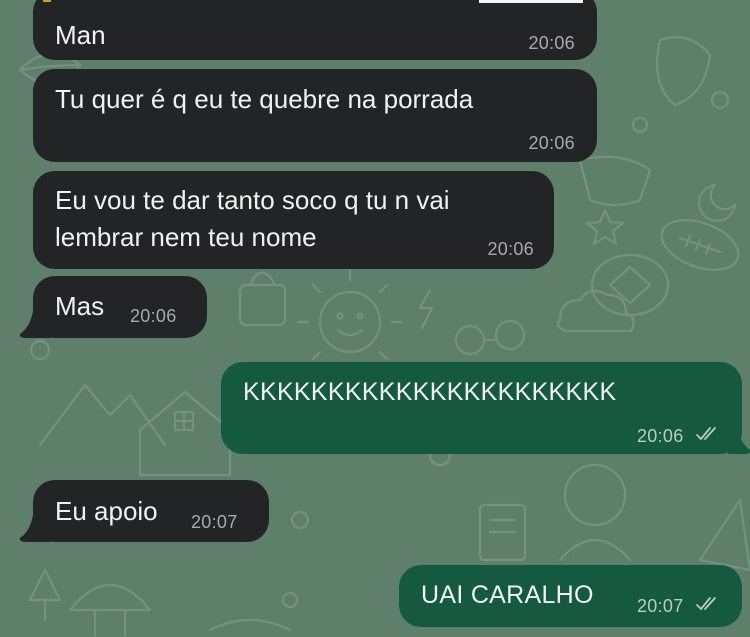 This screenshot has height=637, width=750. I want to click on message-text: Man, so click(80, 35).